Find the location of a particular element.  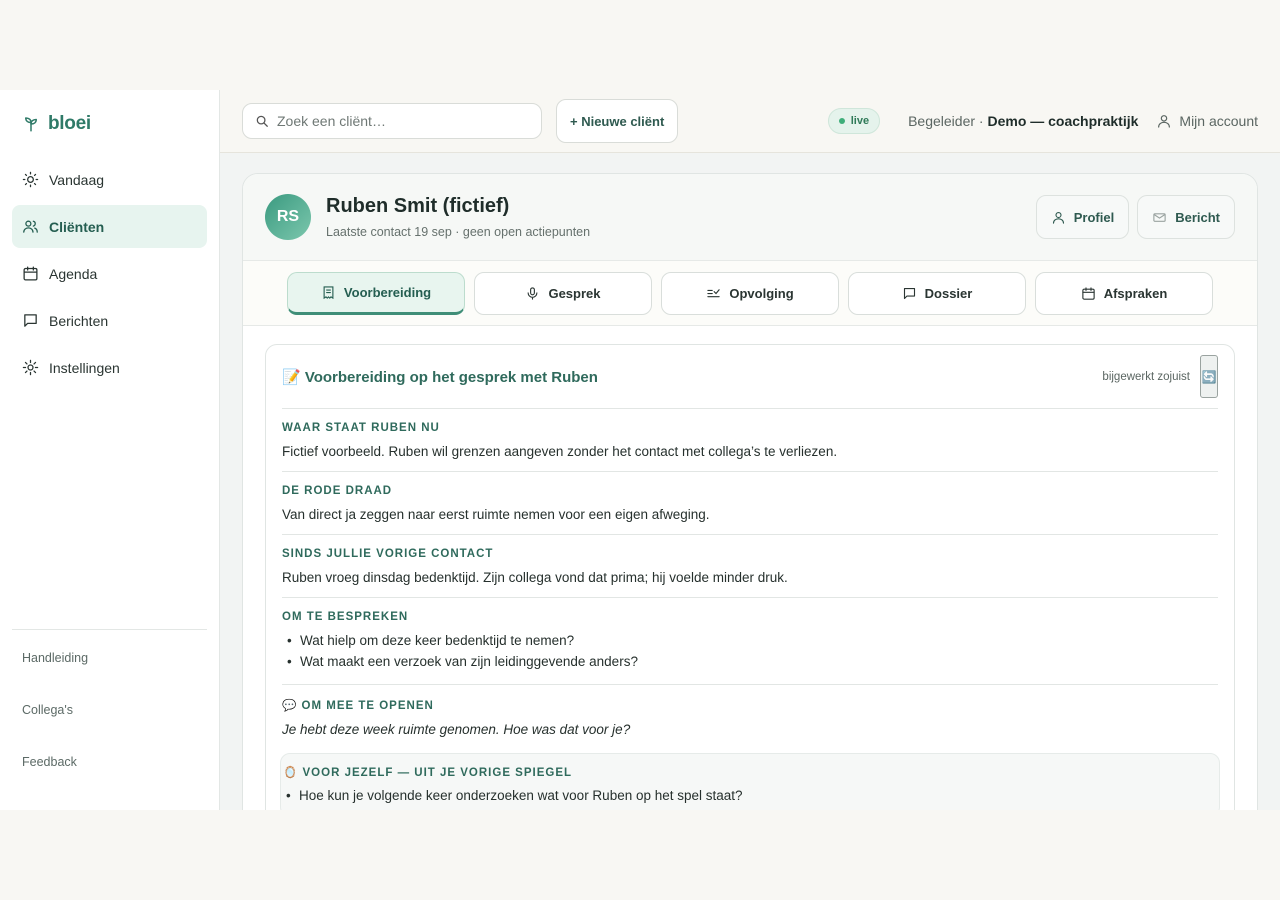

link-handleiding: Handleiding is located at coordinates (109, 670).